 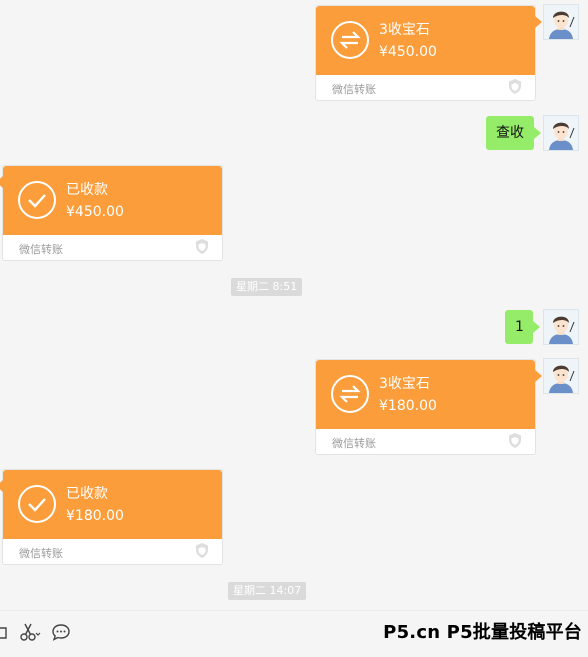 I want to click on transfer-card-received: 已收款 ¥450.00 微信转账, so click(x=111, y=213).